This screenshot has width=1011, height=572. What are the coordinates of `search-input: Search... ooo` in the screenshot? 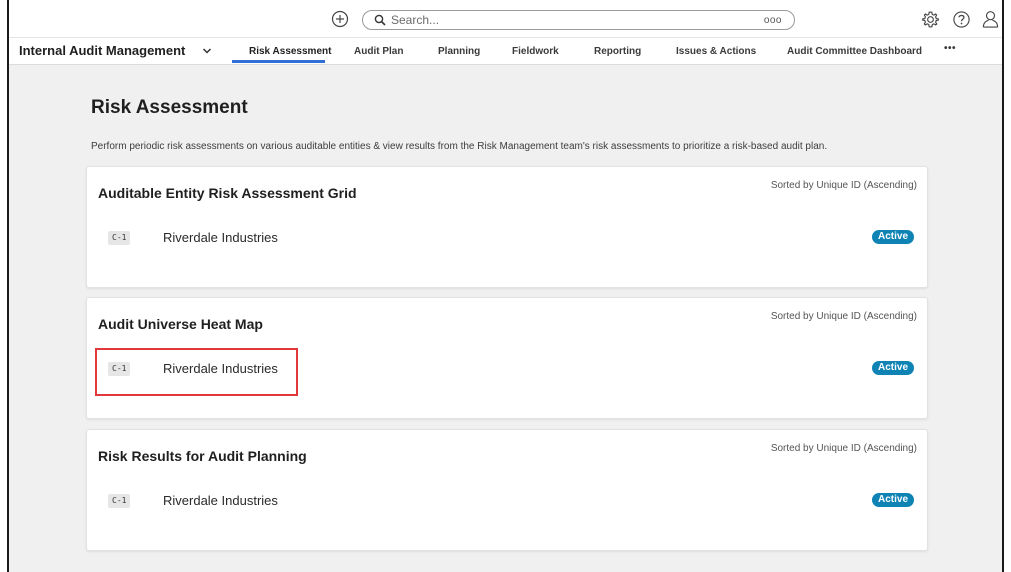 It's located at (578, 20).